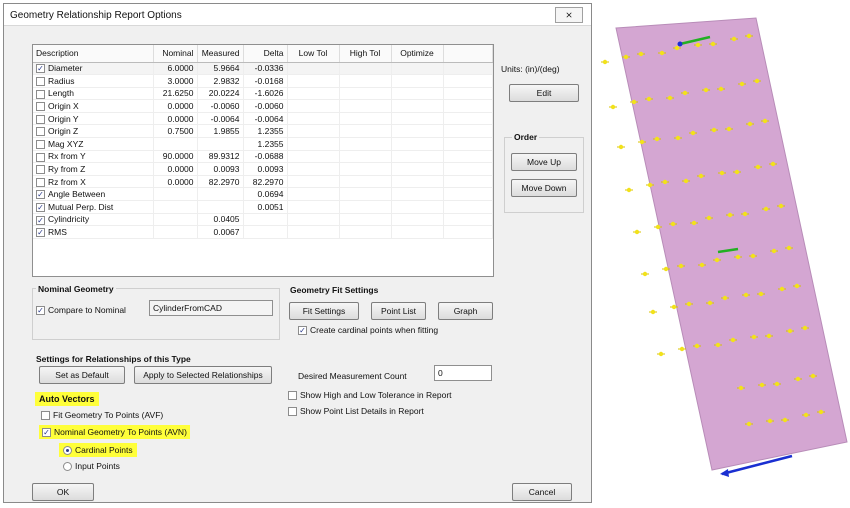  Describe the element at coordinates (263, 119) in the screenshot. I see `table-row: Origin Y 0.0000 -0.0064 -0.0064` at that location.